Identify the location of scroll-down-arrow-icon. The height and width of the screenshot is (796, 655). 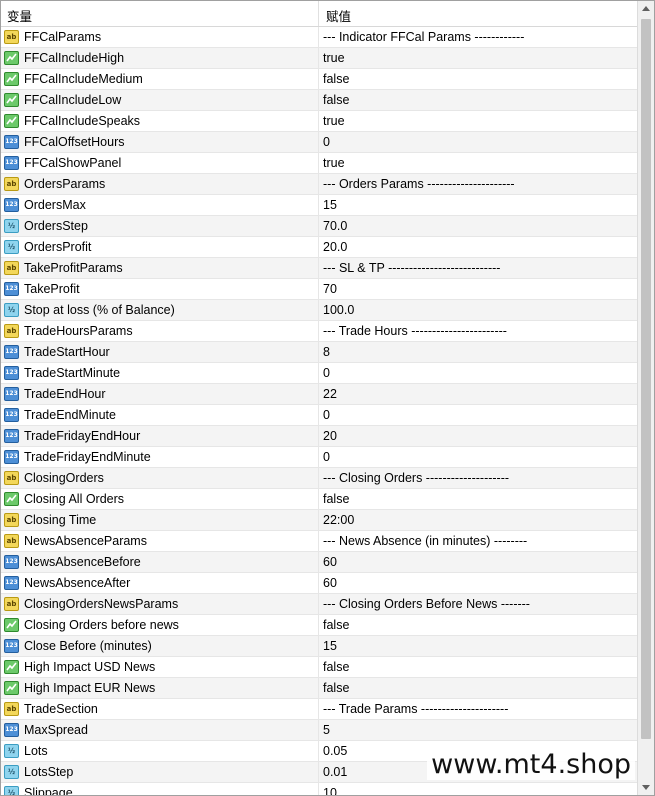
(646, 787).